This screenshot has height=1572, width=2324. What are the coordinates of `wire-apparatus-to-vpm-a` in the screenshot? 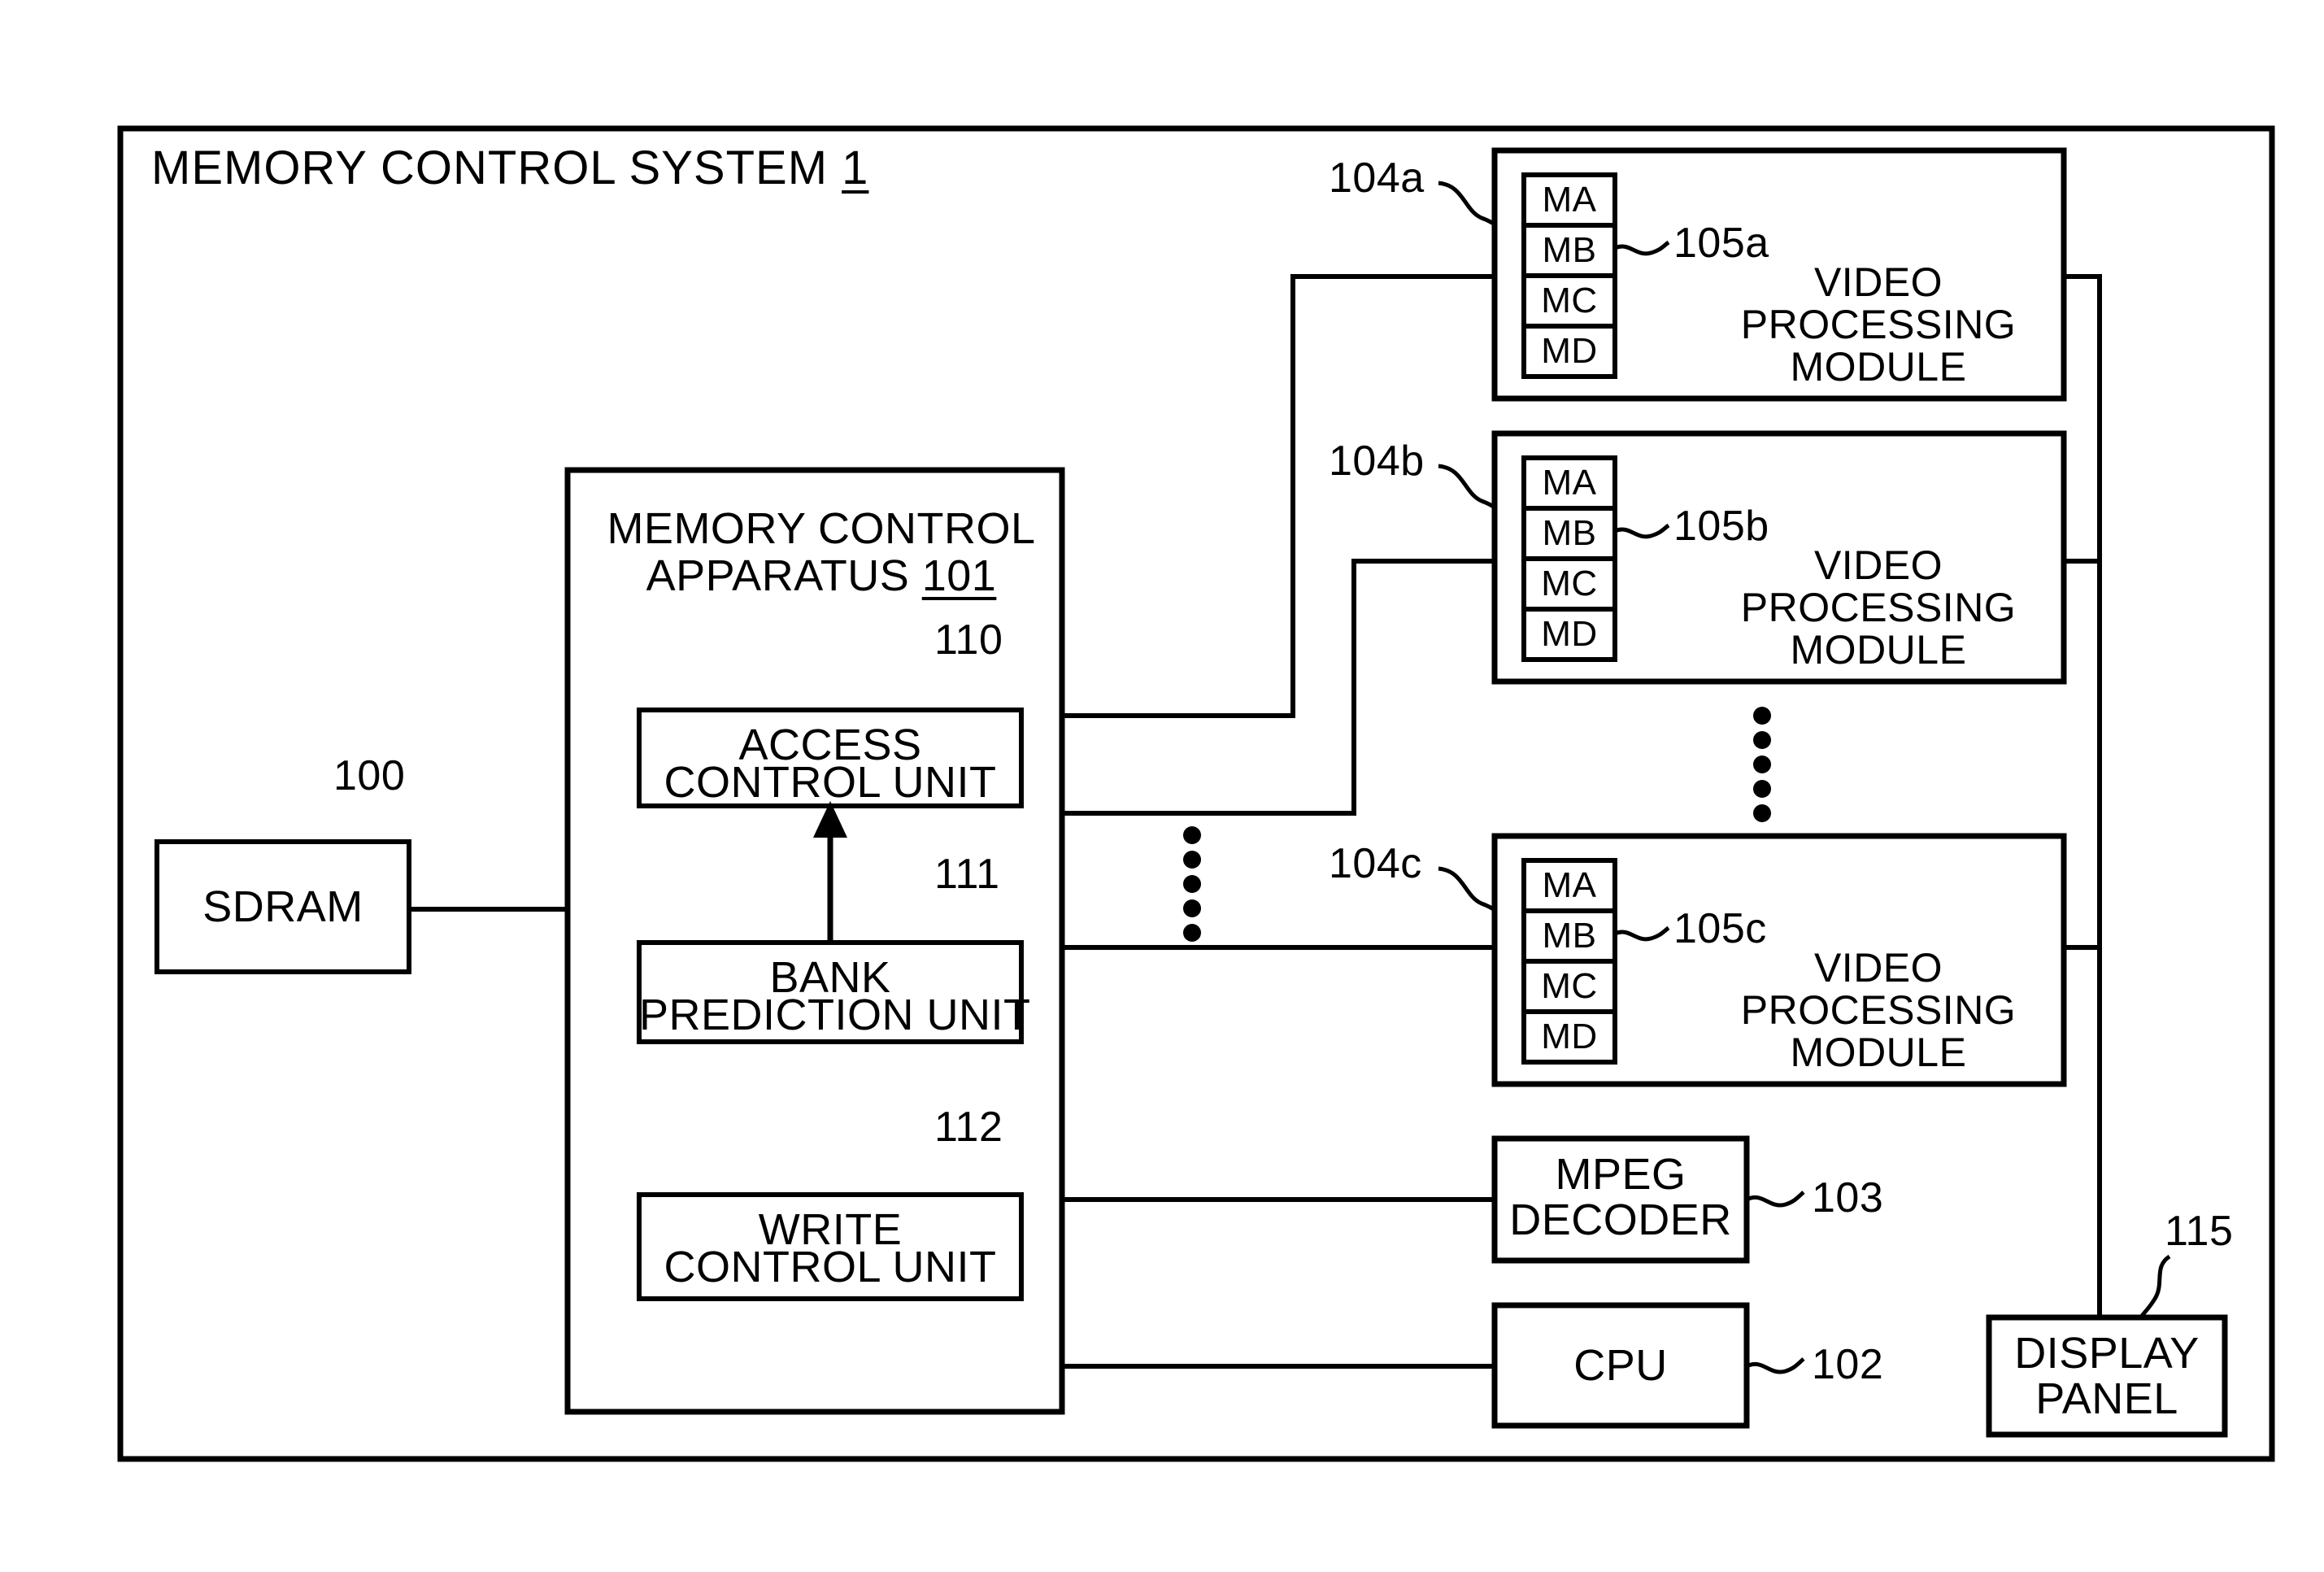 It's located at (1278, 496).